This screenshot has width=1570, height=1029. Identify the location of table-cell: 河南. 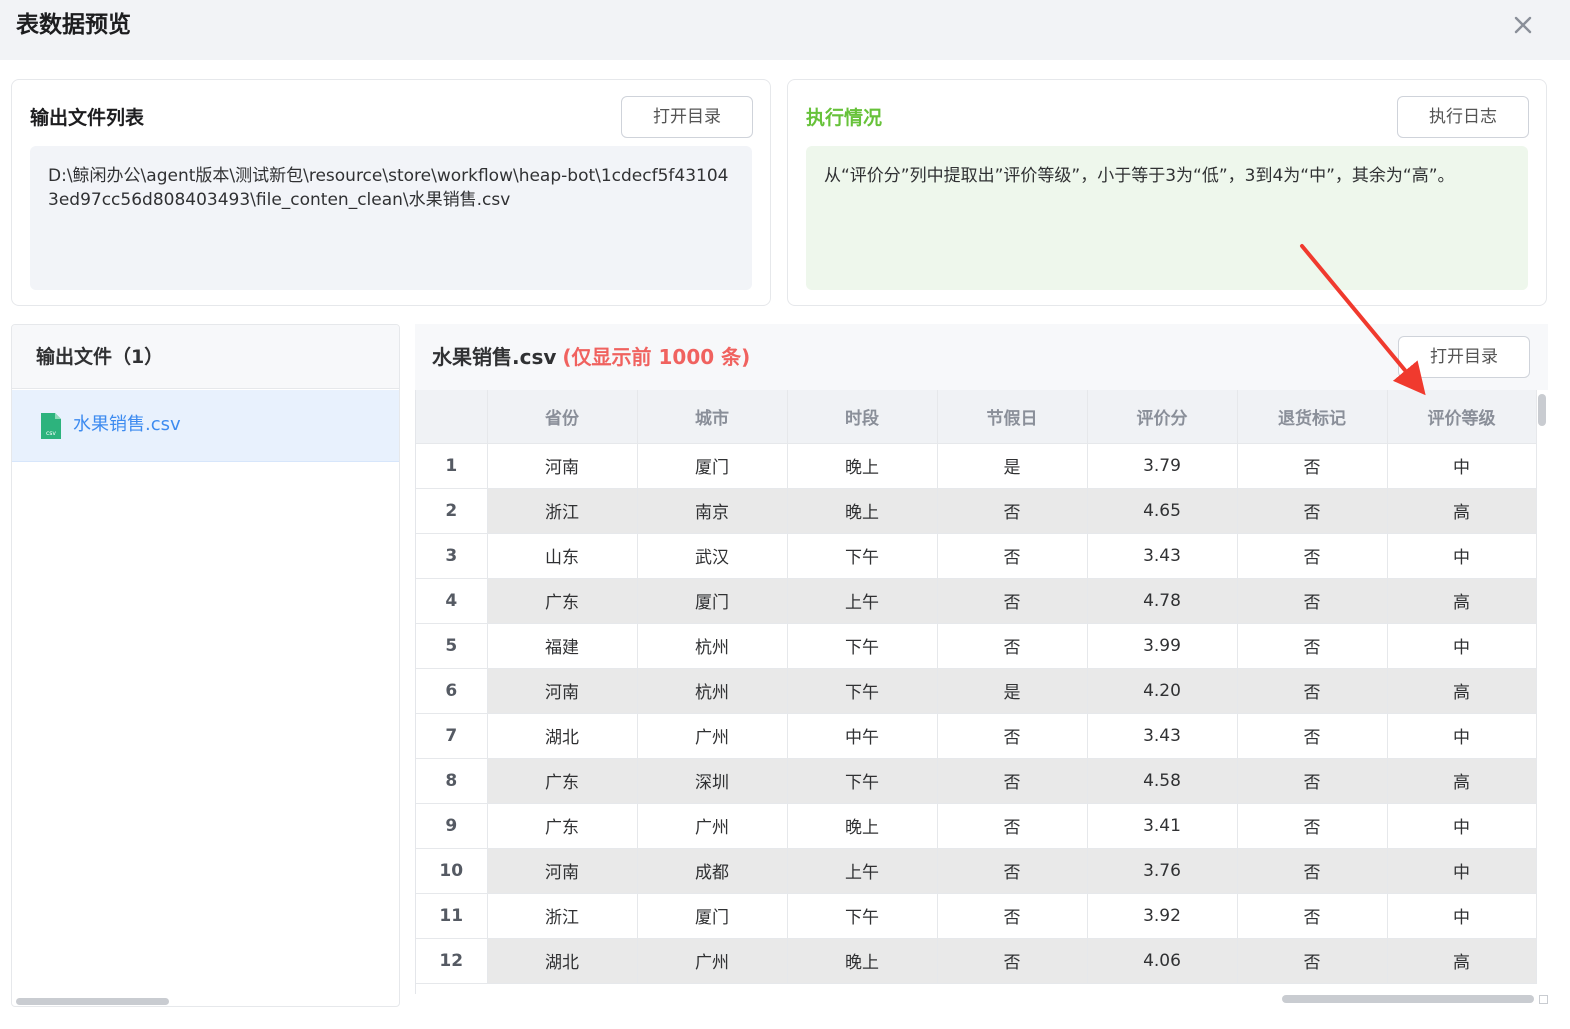
(562, 871).